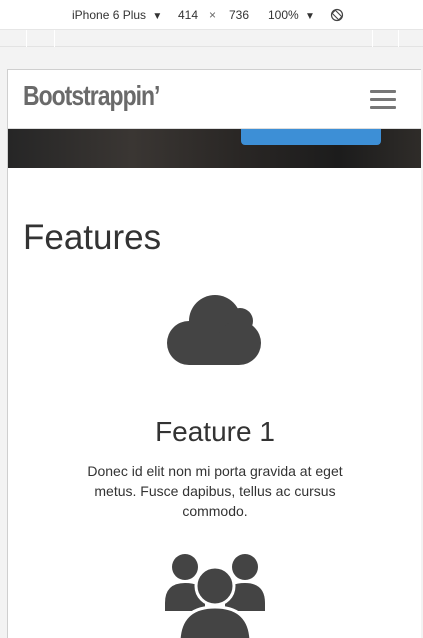 The image size is (423, 638). I want to click on navbar: Bootstrappin’, so click(214, 99).